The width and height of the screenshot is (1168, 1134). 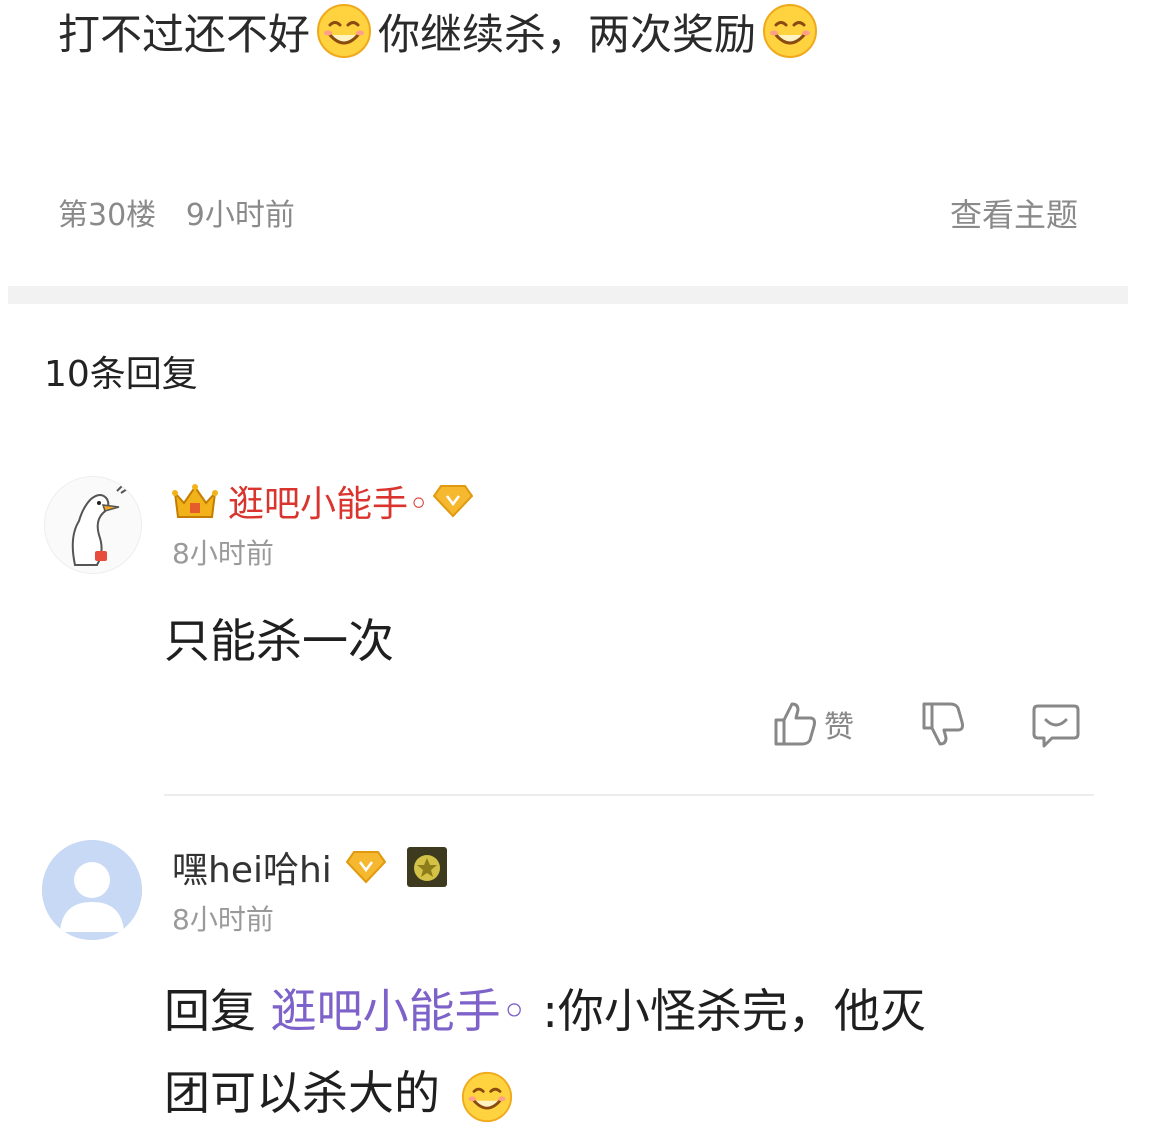 I want to click on like-label: 赞, so click(x=839, y=727).